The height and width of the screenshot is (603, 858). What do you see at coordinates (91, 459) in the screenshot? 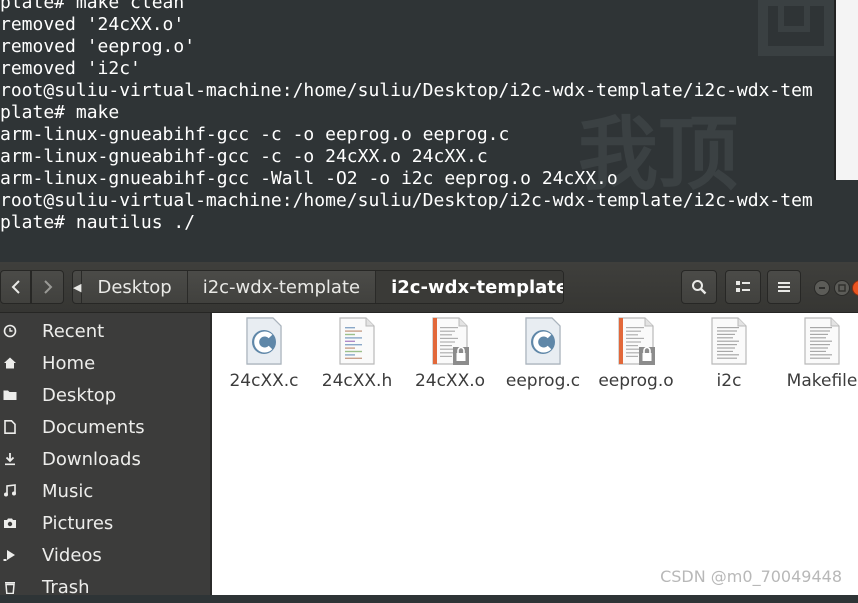
I see `sidebar-item-label: Downloads` at bounding box center [91, 459].